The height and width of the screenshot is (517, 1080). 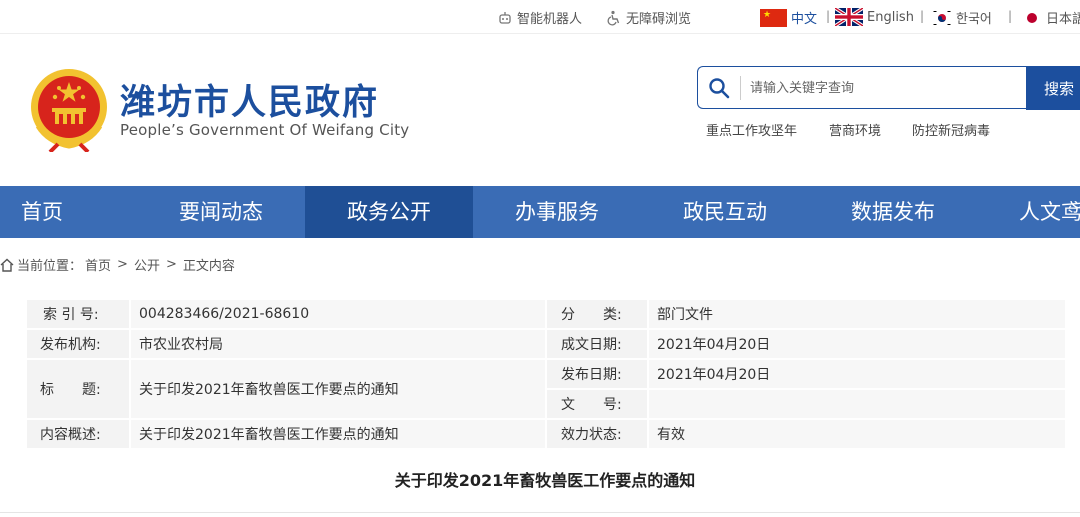 I want to click on breadcrumb-prefix: 当前位置：, so click(x=50, y=266).